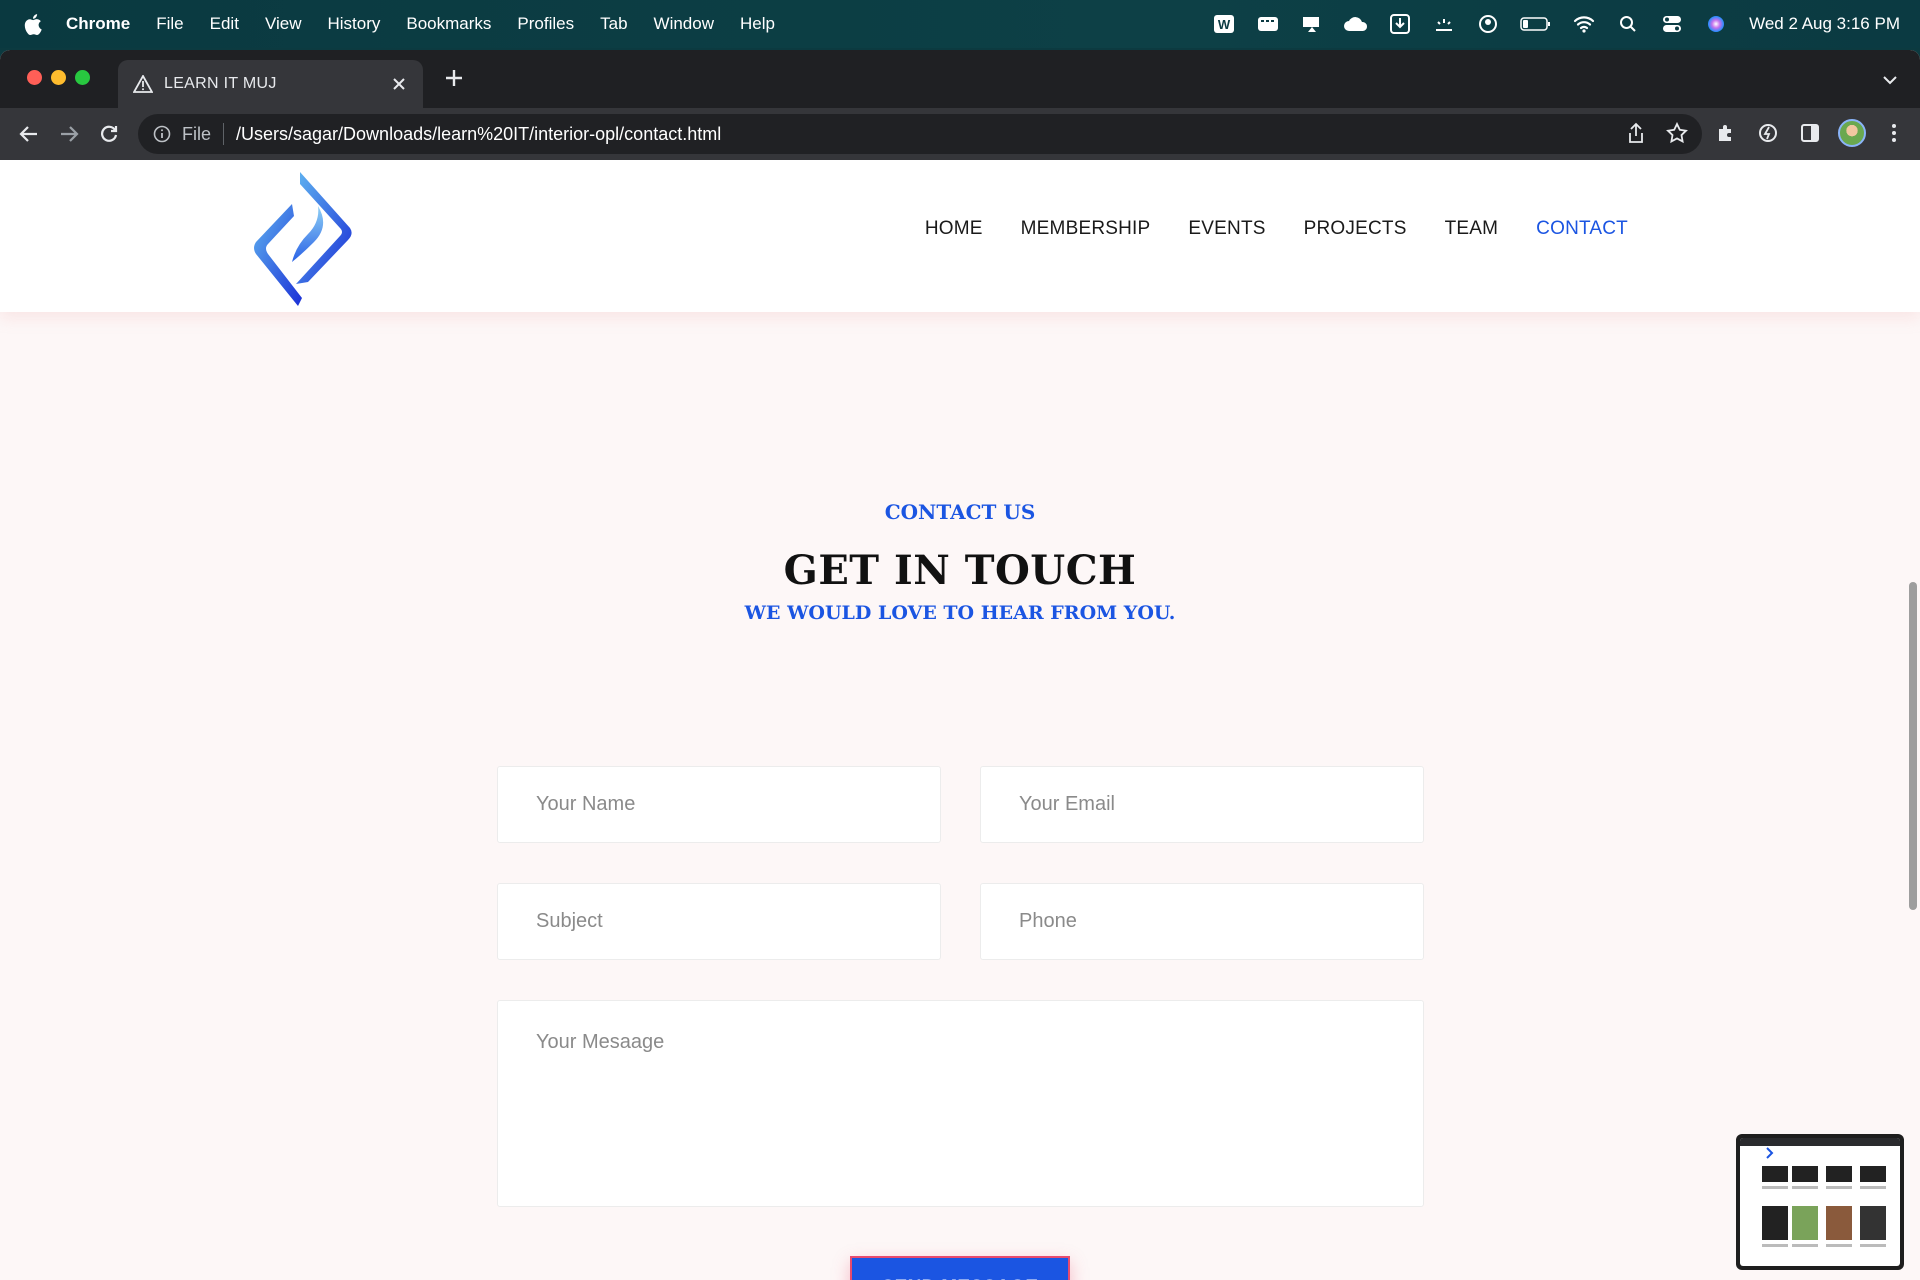 This screenshot has width=1920, height=1280. What do you see at coordinates (960, 79) in the screenshot?
I see `tab-strip: LEARN IT MUJ` at bounding box center [960, 79].